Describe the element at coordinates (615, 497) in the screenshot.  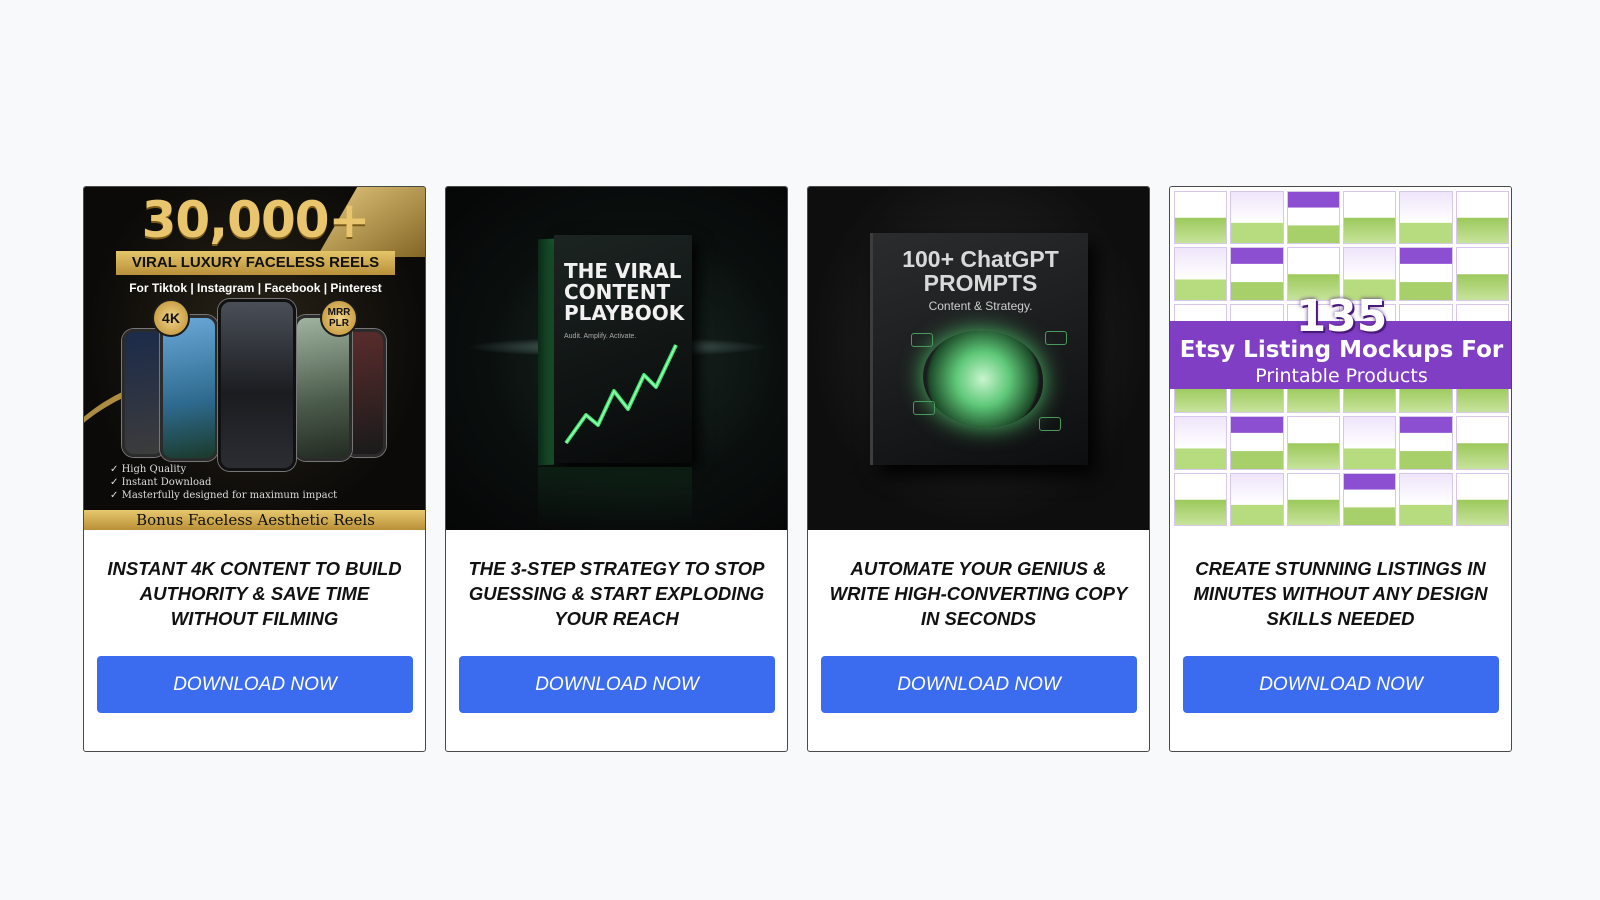
I see `book-reflection` at that location.